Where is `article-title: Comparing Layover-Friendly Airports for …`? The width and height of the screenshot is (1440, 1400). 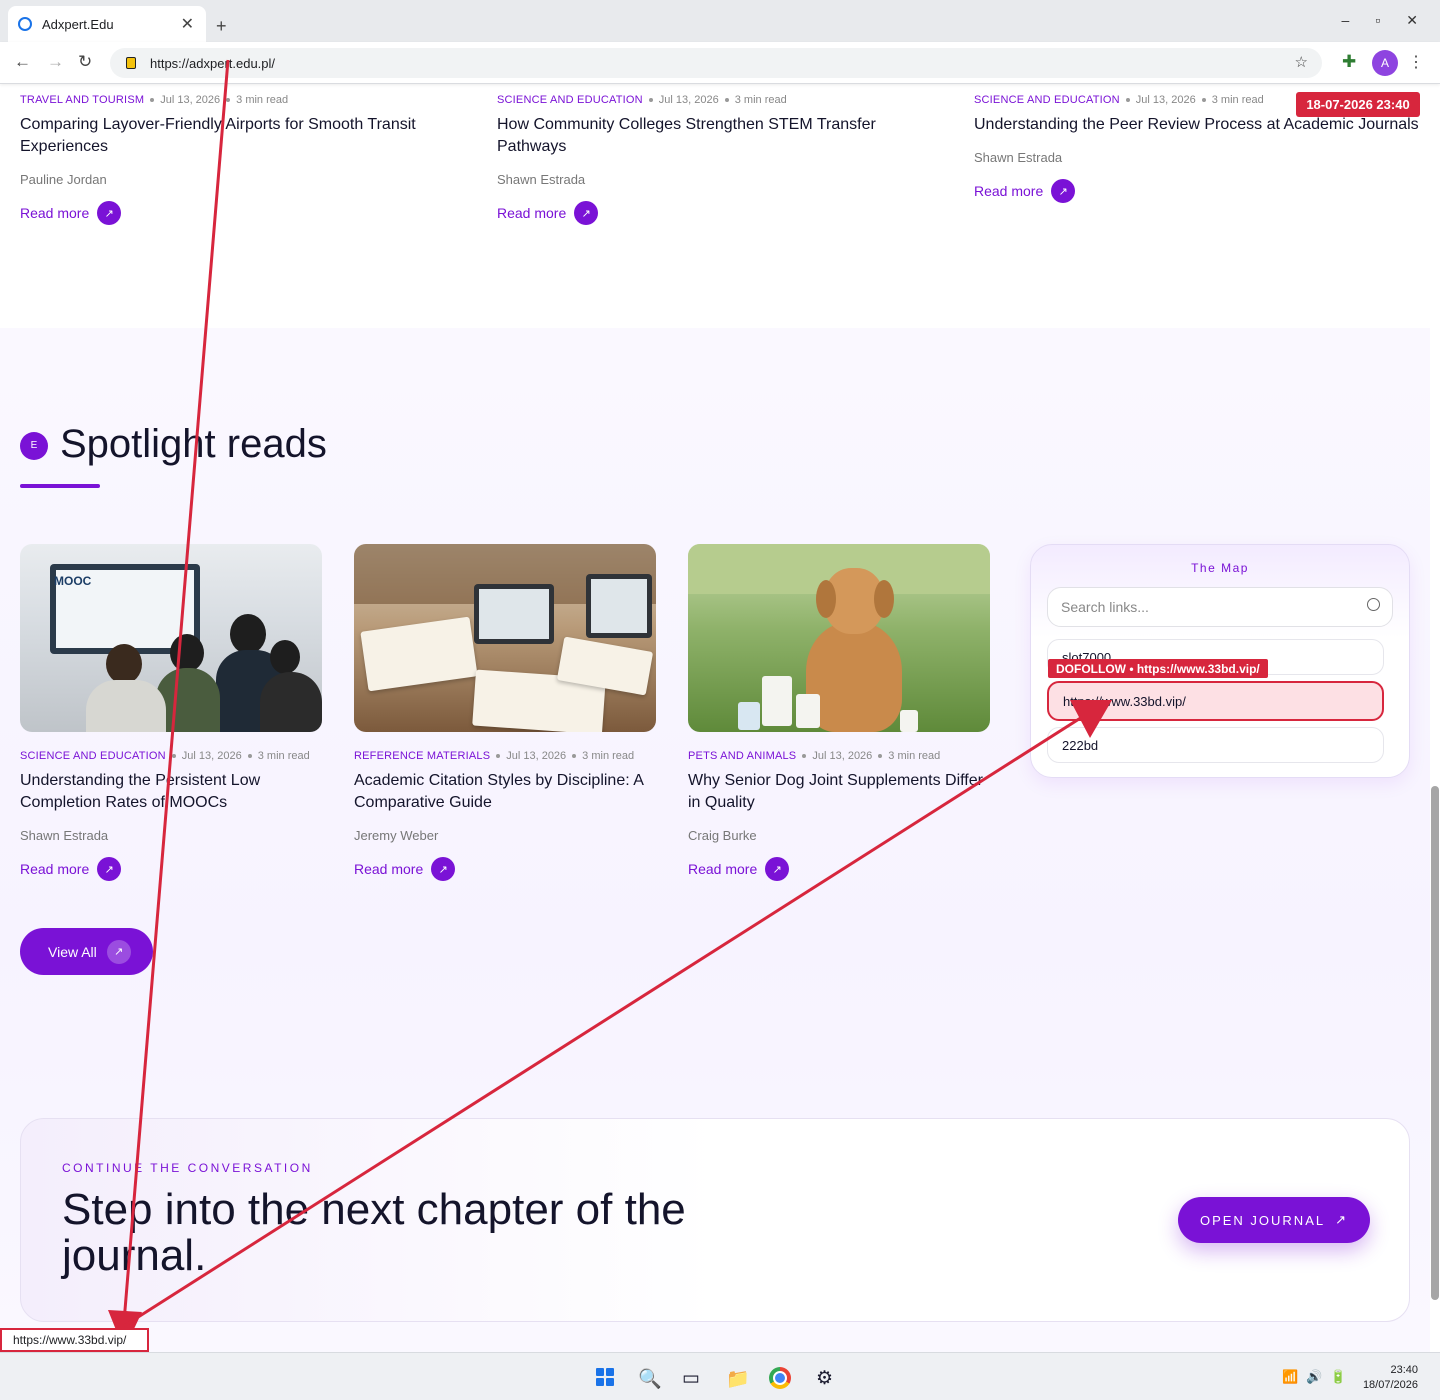 article-title: Comparing Layover-Friendly Airports for … is located at coordinates (240, 136).